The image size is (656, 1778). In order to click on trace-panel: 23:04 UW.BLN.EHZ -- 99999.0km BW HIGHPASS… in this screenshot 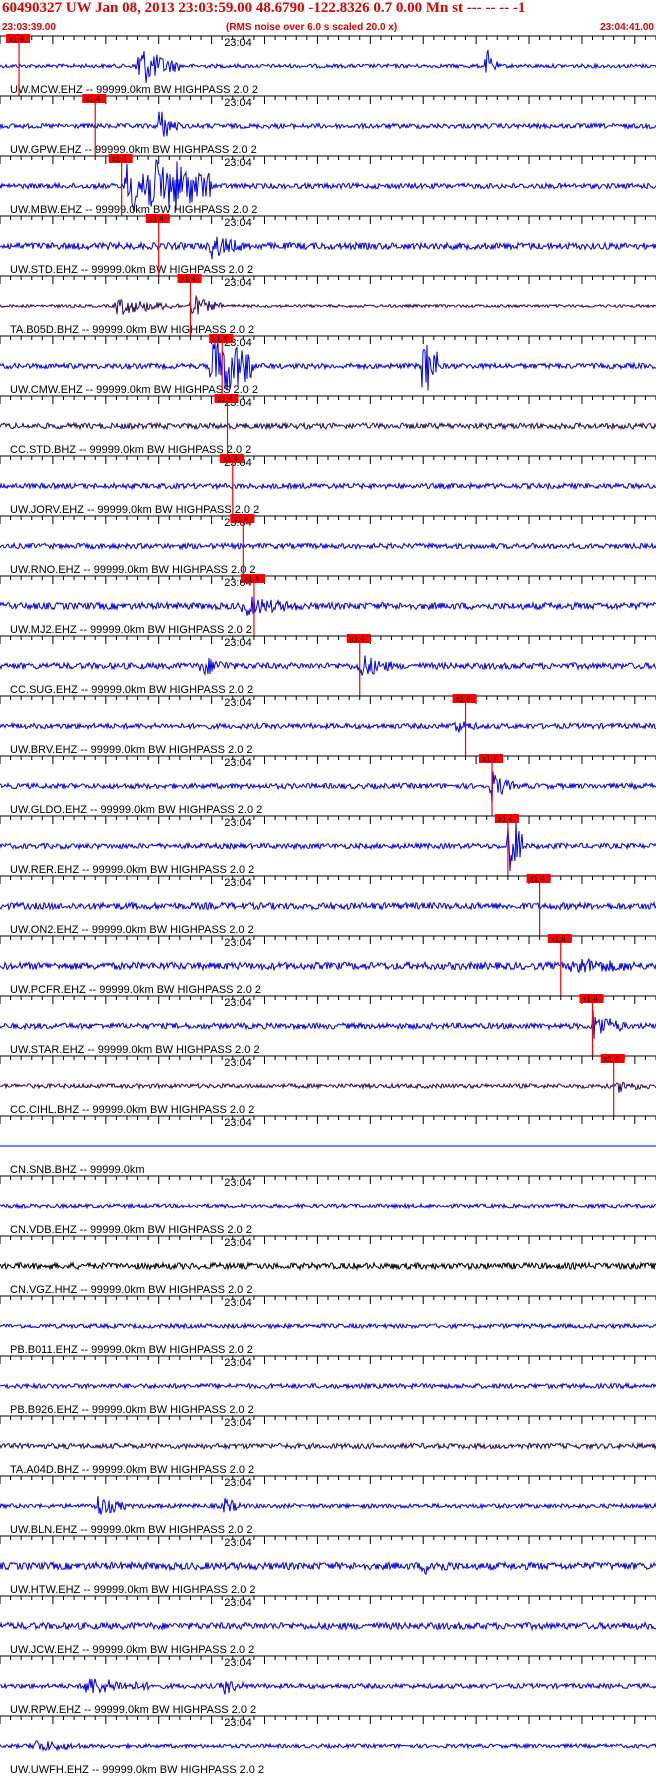, I will do `click(328, 1505)`.